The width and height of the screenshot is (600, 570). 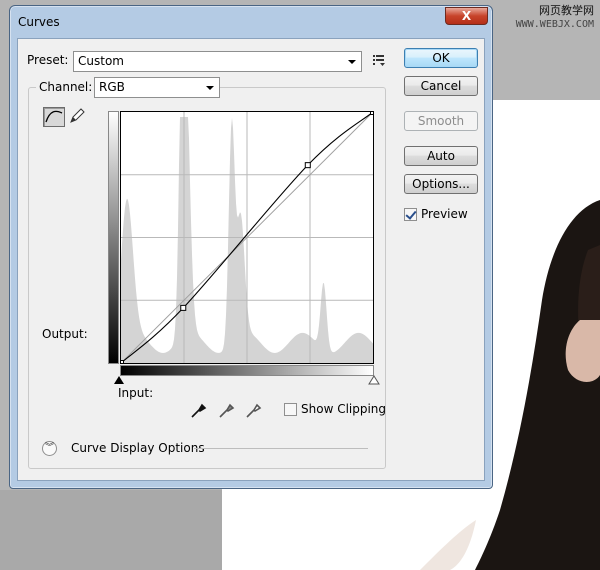 I want to click on curve-point-icon, so click(x=54, y=116).